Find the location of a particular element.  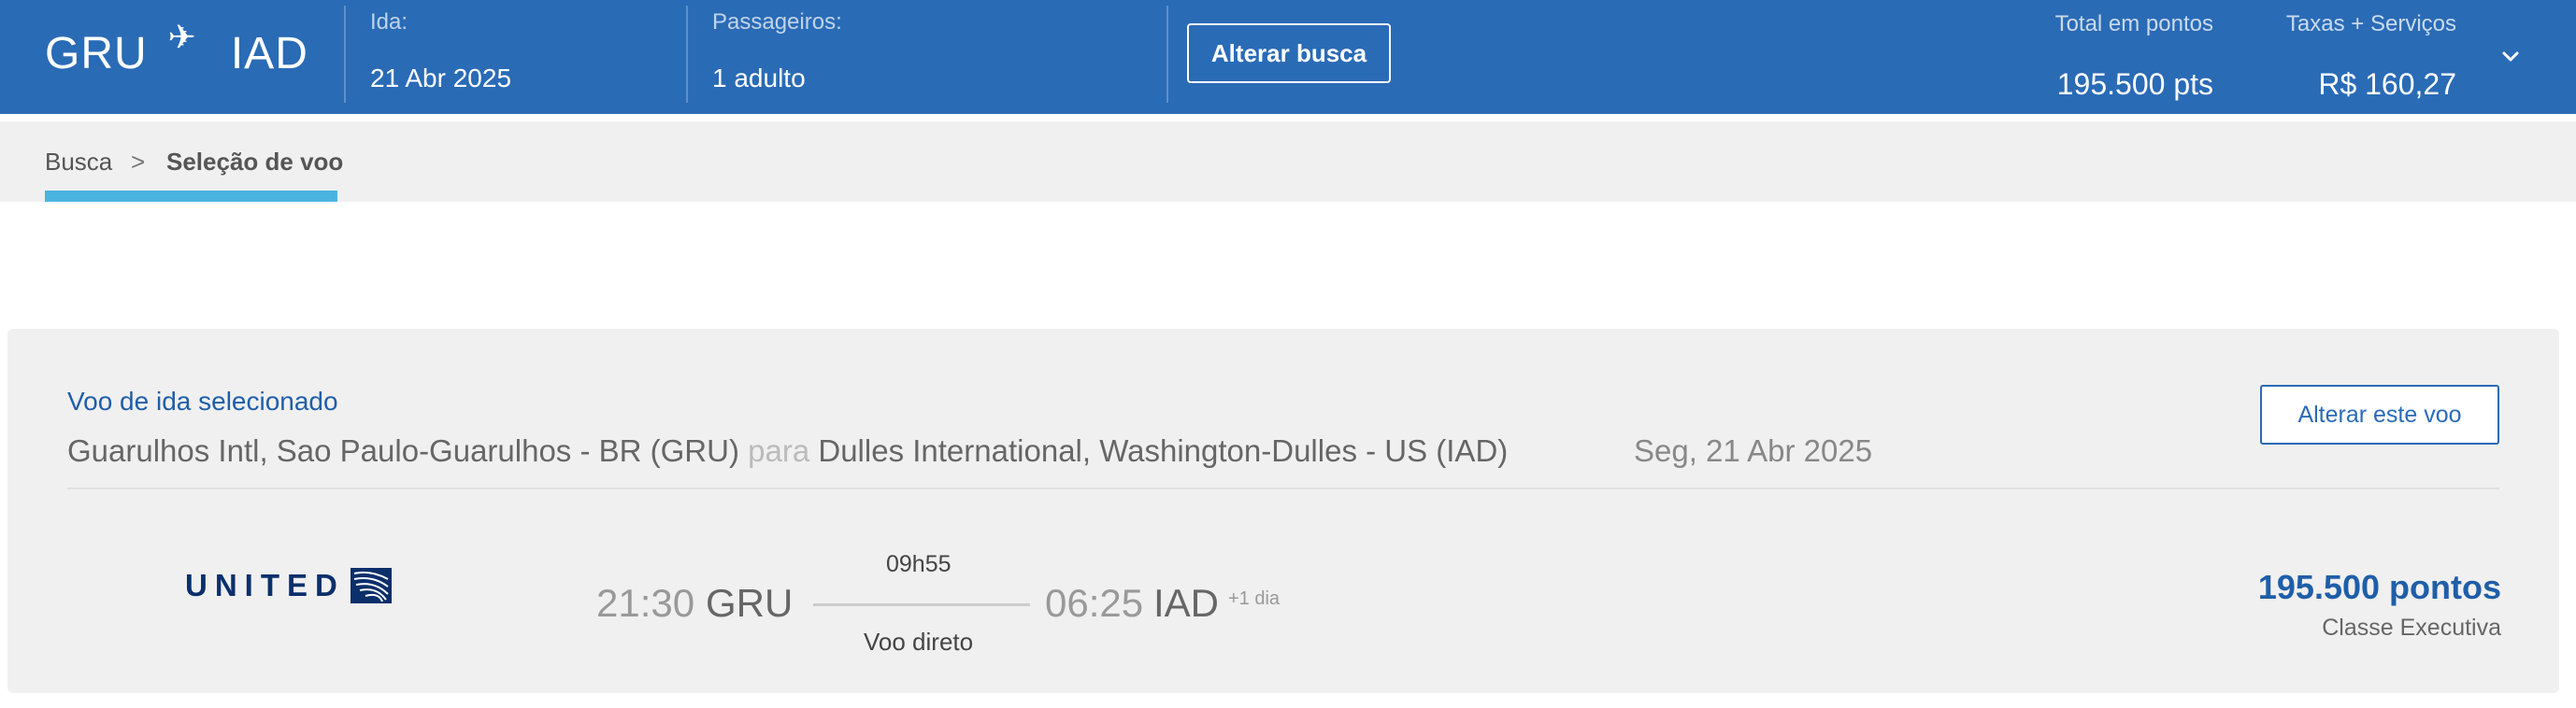

breadcrumb-item-busca: Busca is located at coordinates (78, 162).